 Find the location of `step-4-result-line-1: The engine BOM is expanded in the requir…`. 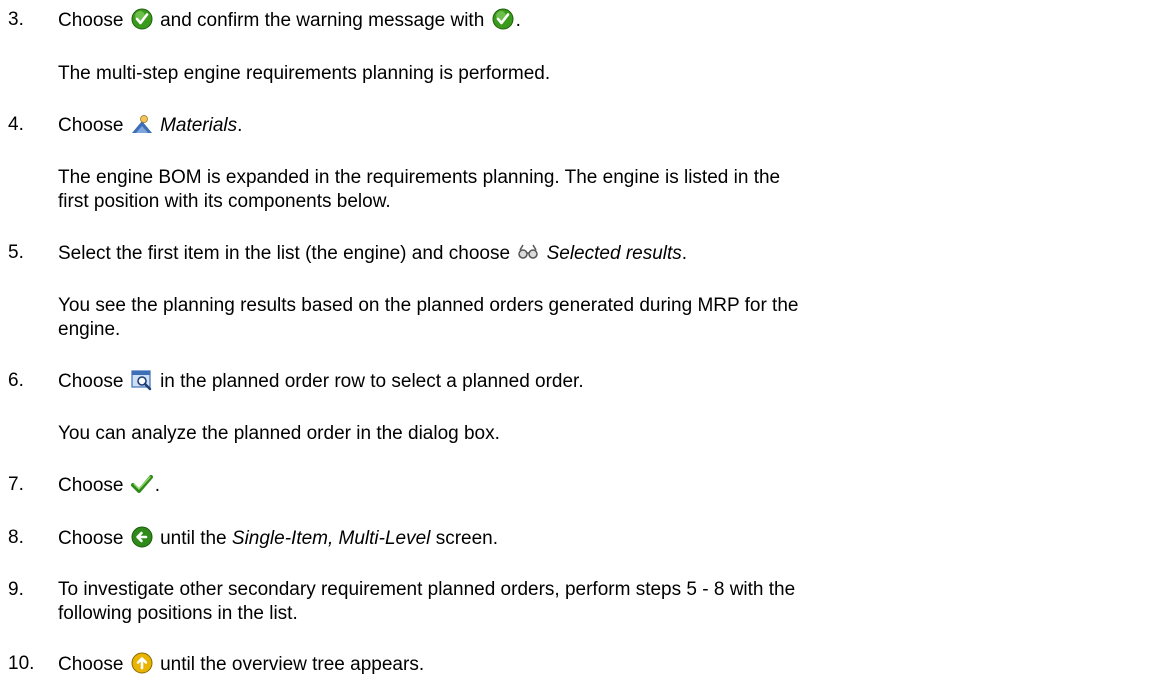

step-4-result-line-1: The engine BOM is expanded in the requir… is located at coordinates (419, 177).